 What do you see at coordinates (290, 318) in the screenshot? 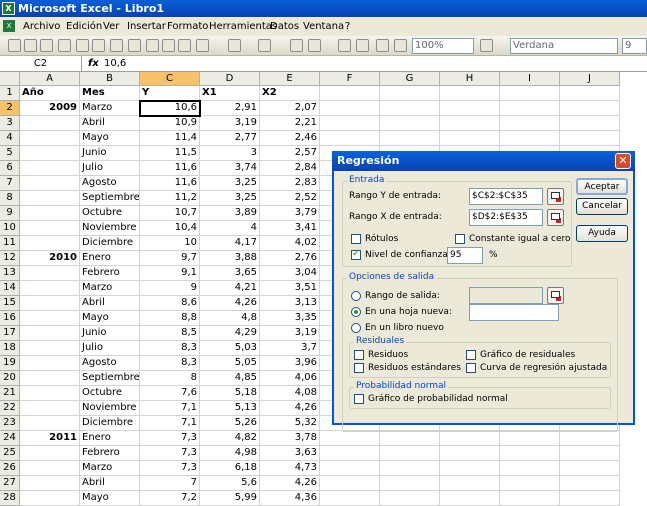
I see `cell: 3,35` at bounding box center [290, 318].